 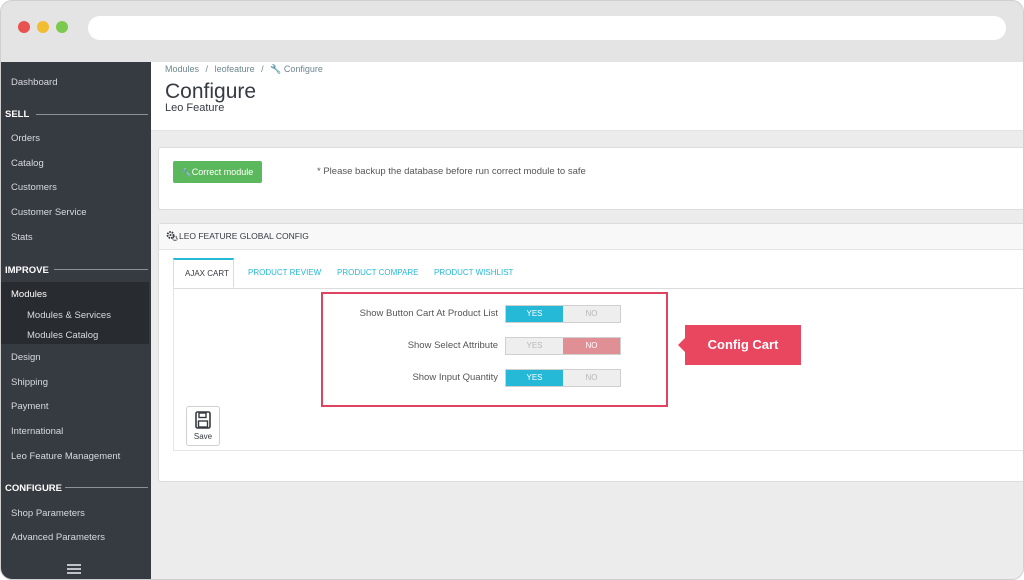 What do you see at coordinates (284, 272) in the screenshot?
I see `tab-product-review: PRODUCT REVIEW` at bounding box center [284, 272].